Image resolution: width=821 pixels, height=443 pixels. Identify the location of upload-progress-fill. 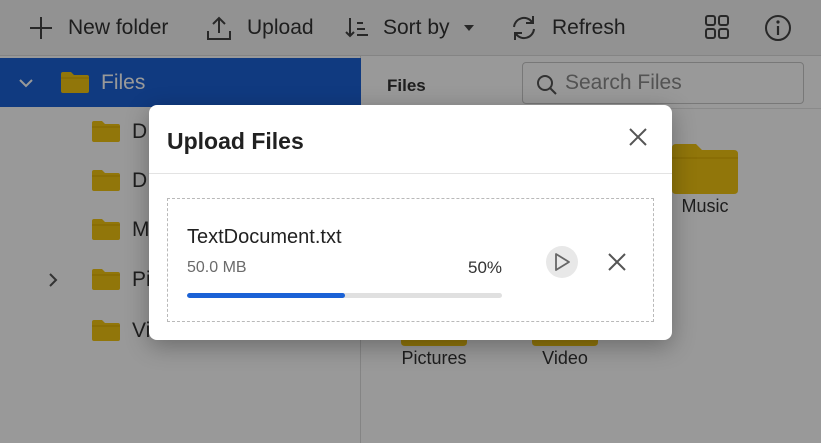
(266, 295).